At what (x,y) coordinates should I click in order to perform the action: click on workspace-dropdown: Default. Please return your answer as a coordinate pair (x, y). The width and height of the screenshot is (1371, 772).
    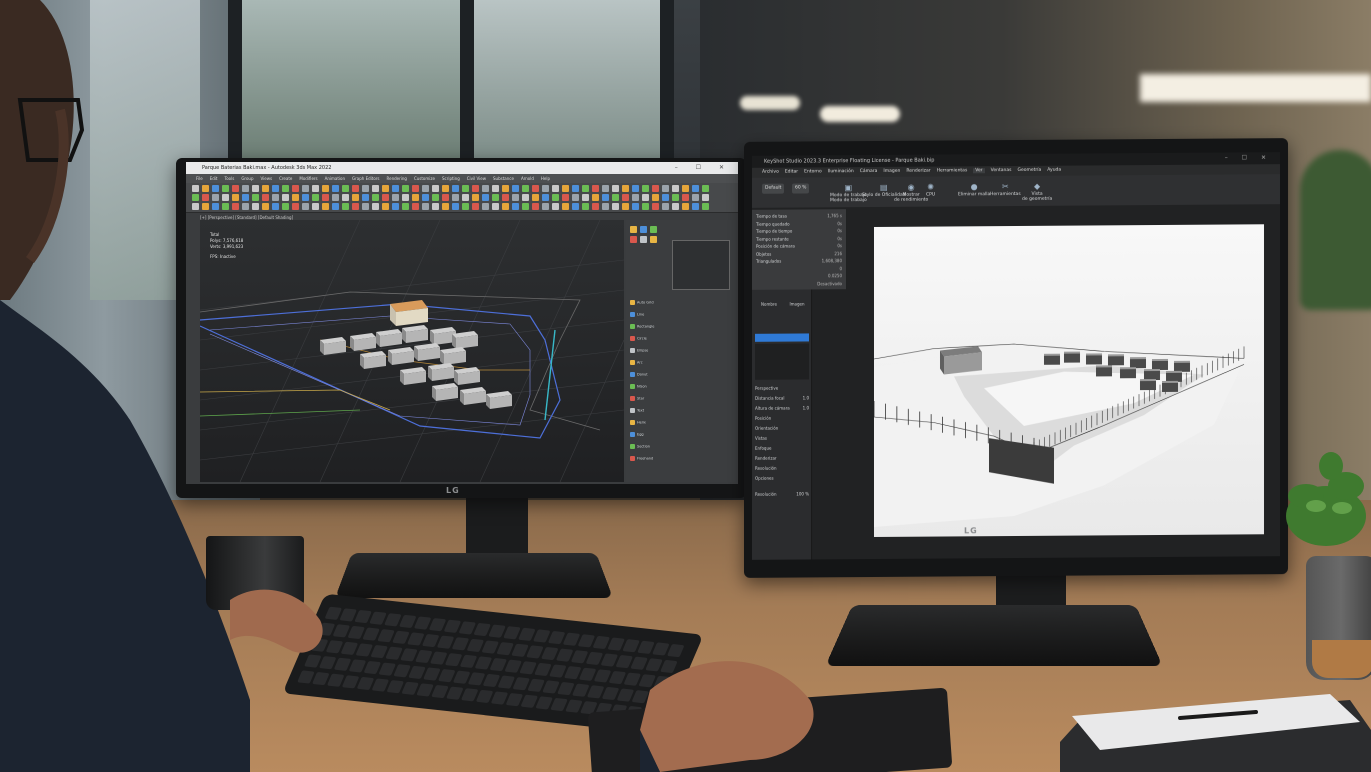
    Looking at the image, I should click on (773, 188).